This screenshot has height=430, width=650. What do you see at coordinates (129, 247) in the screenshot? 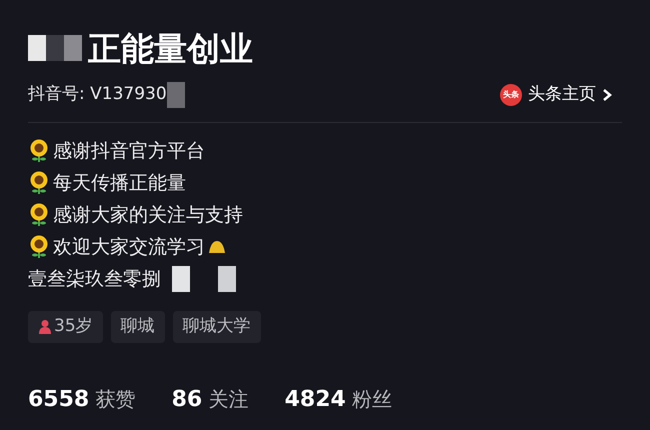
I see `bio-line: 欢迎大家交流学习` at bounding box center [129, 247].